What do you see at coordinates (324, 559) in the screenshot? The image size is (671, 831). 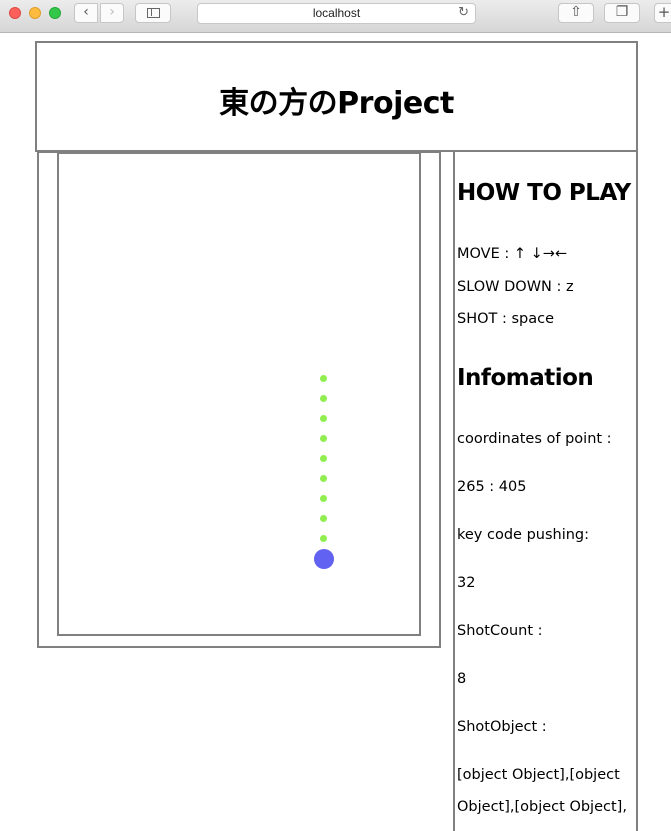 I see `player-ship` at bounding box center [324, 559].